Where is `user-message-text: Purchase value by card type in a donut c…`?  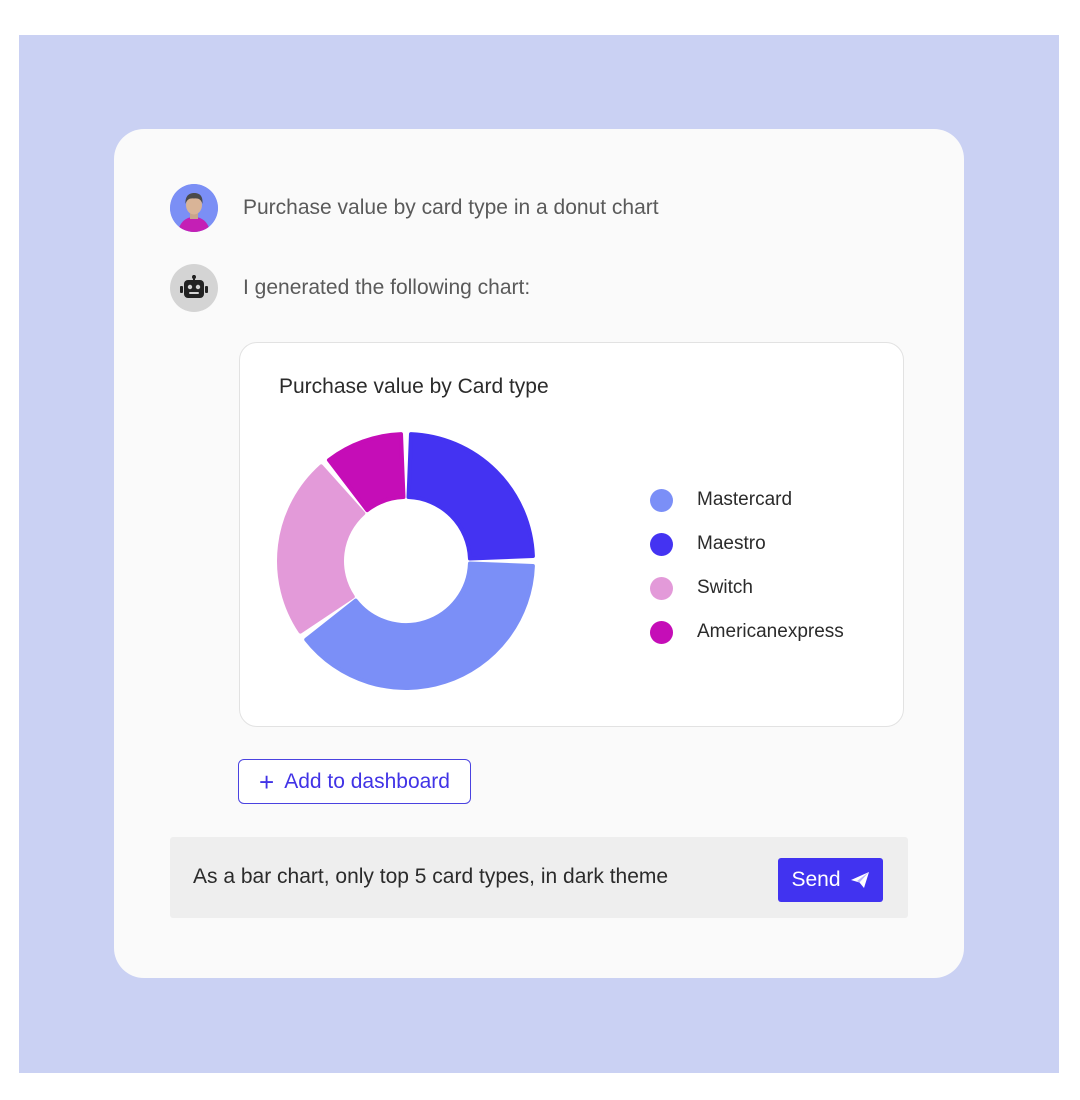 user-message-text: Purchase value by card type in a donut c… is located at coordinates (451, 207).